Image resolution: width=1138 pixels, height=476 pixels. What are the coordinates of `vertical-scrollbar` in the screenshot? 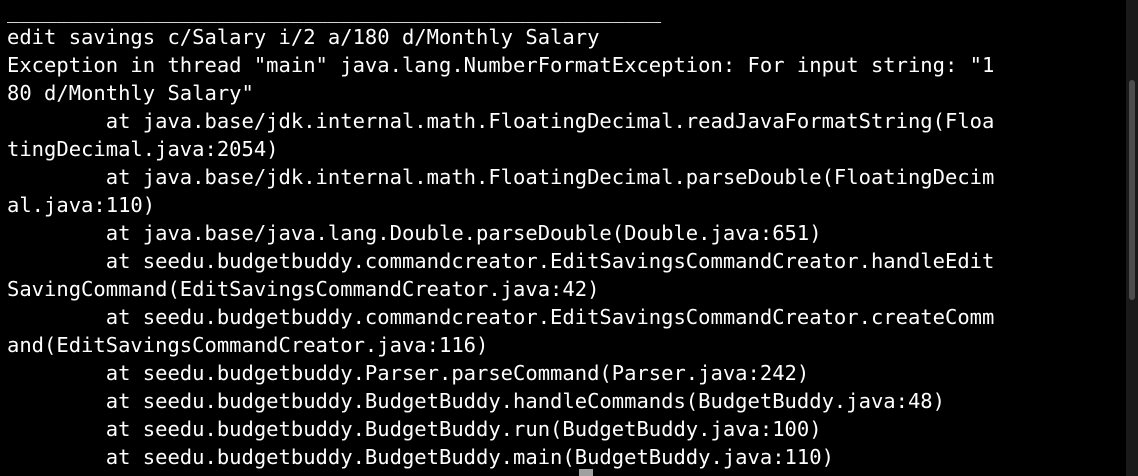 It's located at (1132, 238).